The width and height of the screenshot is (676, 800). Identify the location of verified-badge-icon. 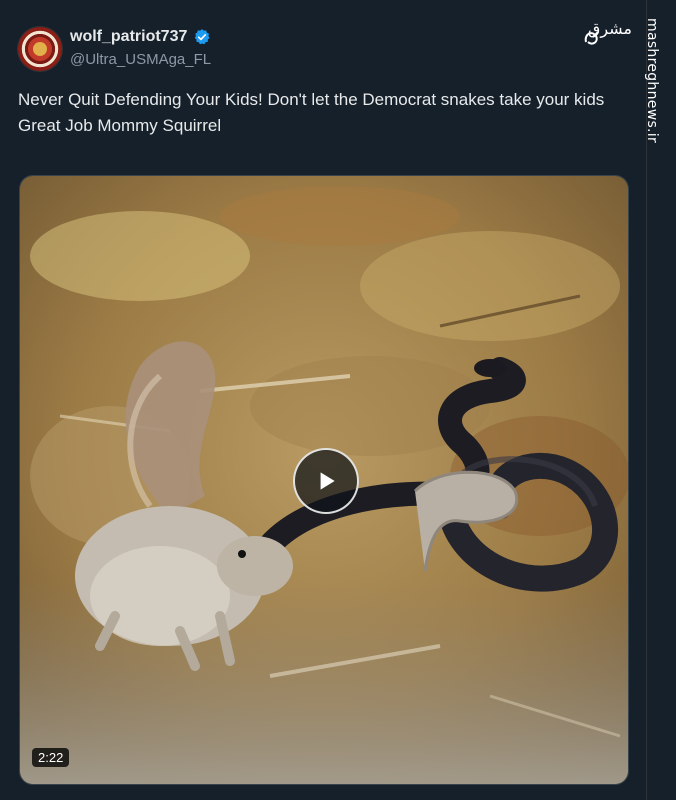
(202, 37).